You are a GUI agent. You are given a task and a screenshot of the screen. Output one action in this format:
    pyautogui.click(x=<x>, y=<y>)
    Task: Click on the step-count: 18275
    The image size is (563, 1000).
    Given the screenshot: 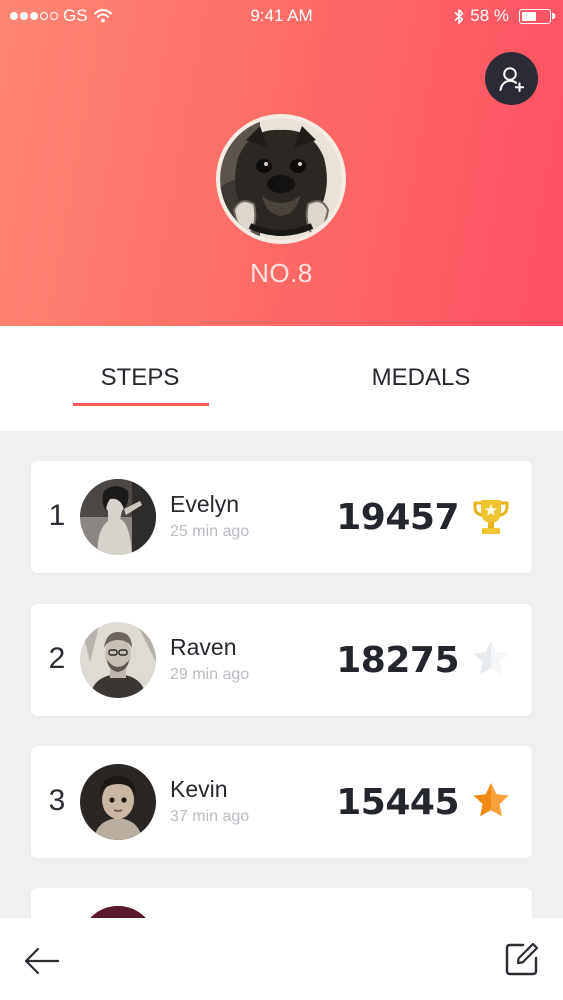 What is the action you would take?
    pyautogui.click(x=397, y=660)
    